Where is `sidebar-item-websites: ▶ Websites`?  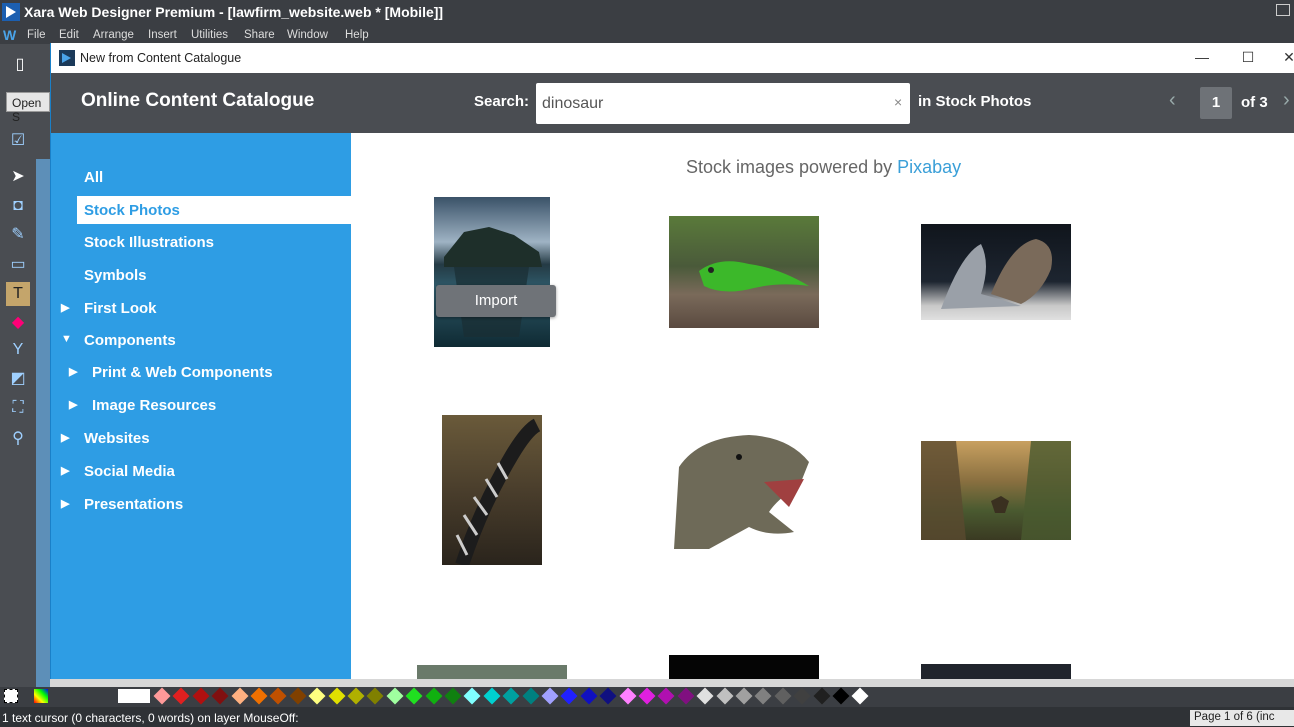
sidebar-item-websites: ▶ Websites is located at coordinates (206, 438).